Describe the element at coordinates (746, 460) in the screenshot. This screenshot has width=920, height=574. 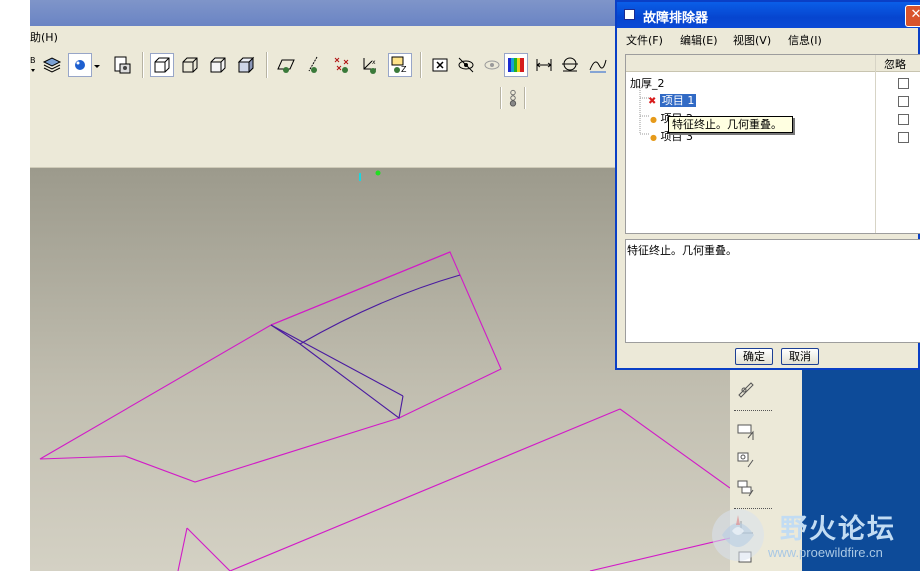
I see `datum-axis-tool-icon` at that location.